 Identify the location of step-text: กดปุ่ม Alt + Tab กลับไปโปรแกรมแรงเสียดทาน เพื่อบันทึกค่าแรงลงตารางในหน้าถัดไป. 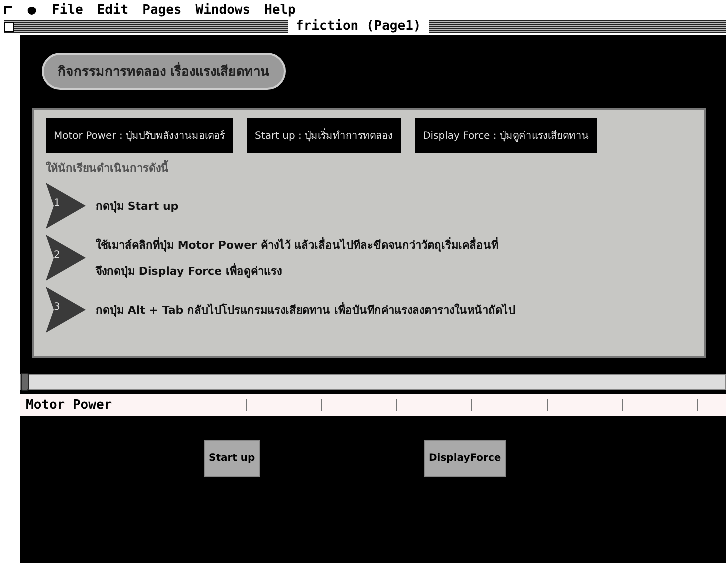
(306, 310).